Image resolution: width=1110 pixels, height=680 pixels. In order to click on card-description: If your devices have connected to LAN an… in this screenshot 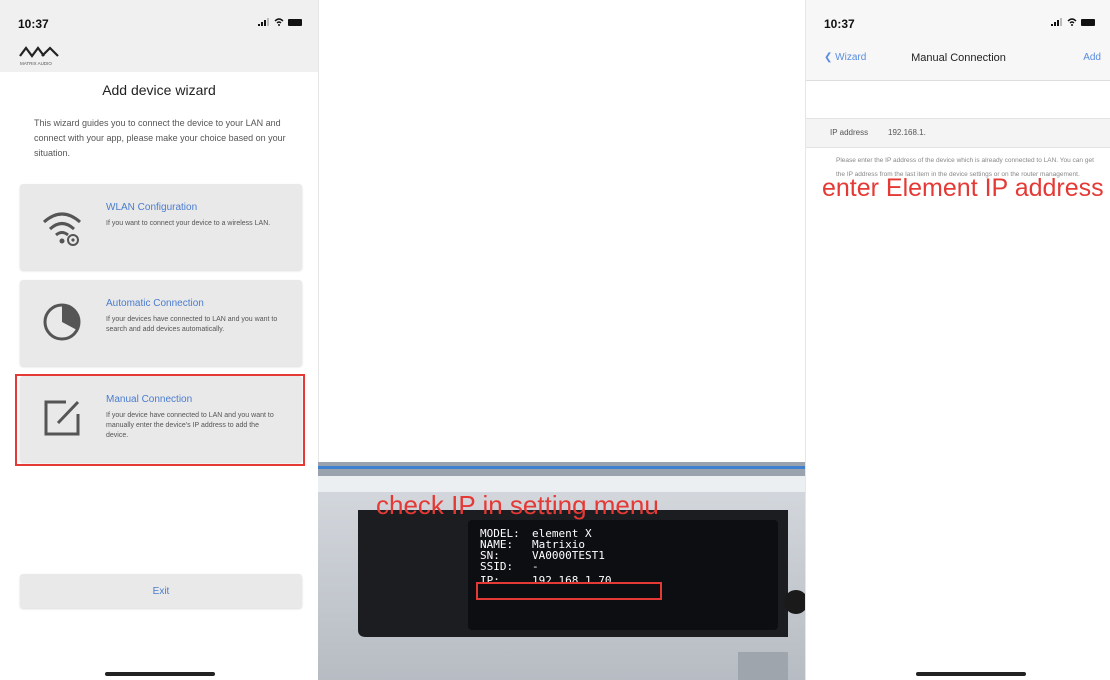, I will do `click(192, 324)`.